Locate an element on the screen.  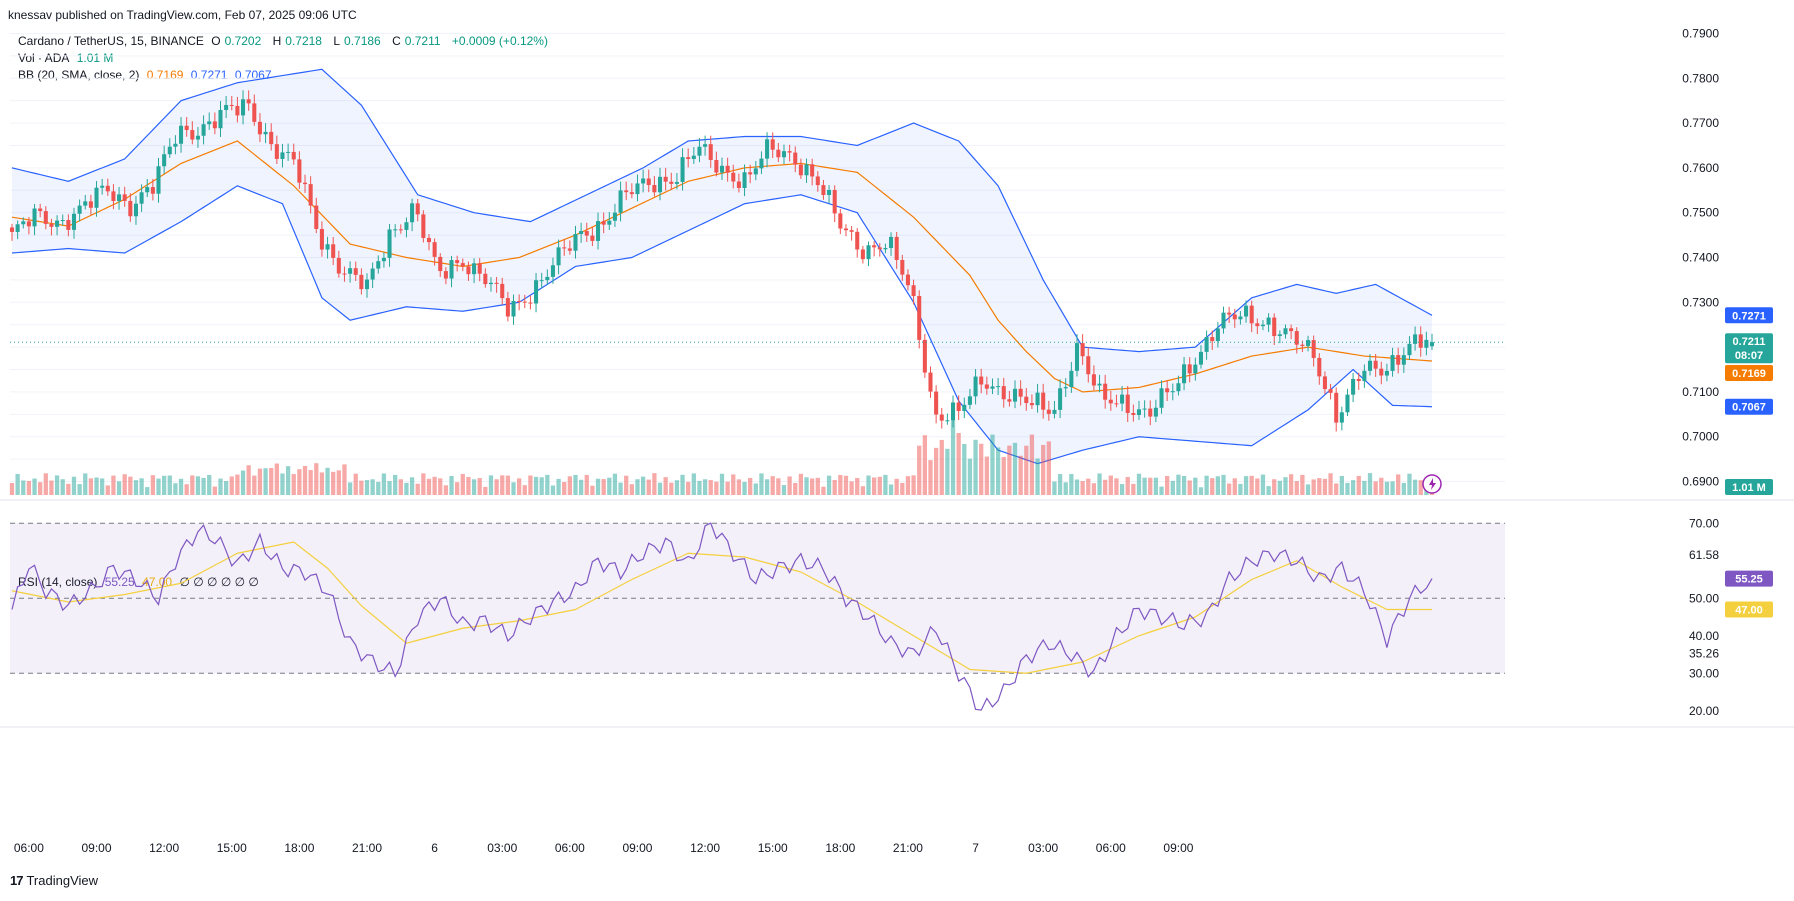
tradingview-logo: 17 TradingView is located at coordinates (54, 880).